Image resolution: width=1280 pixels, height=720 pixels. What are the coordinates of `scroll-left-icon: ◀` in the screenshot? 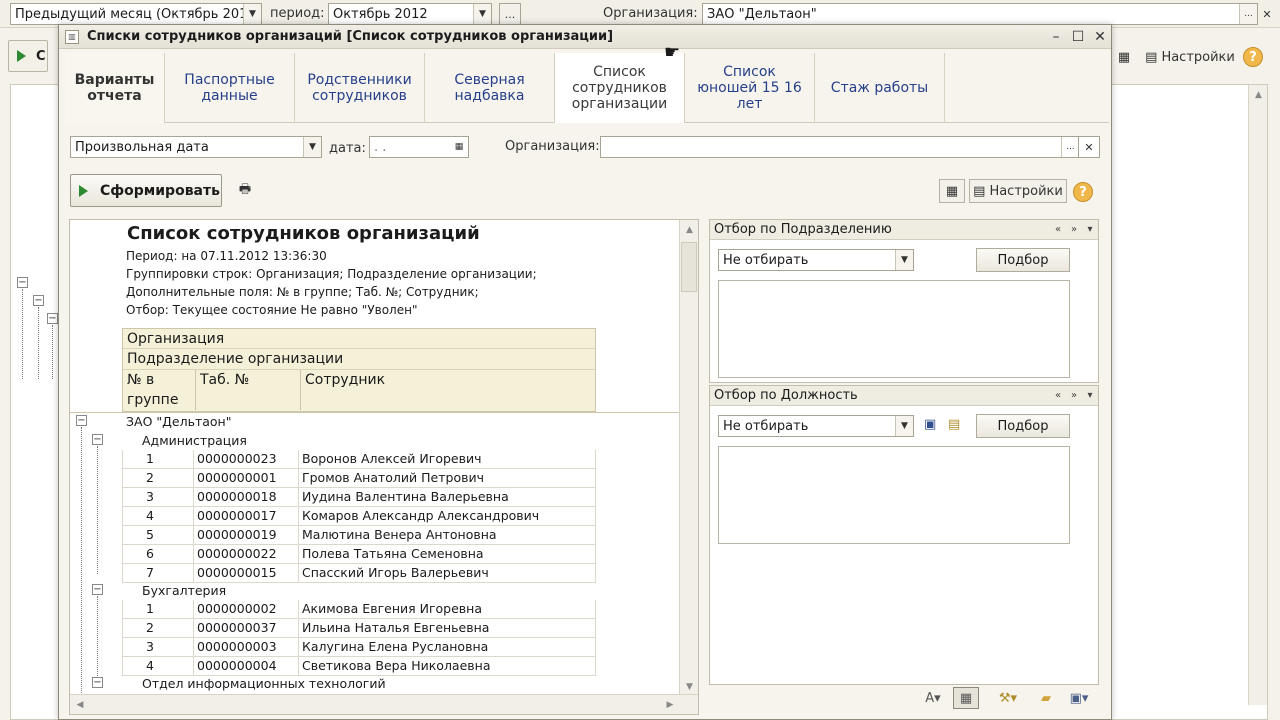 It's located at (80, 704).